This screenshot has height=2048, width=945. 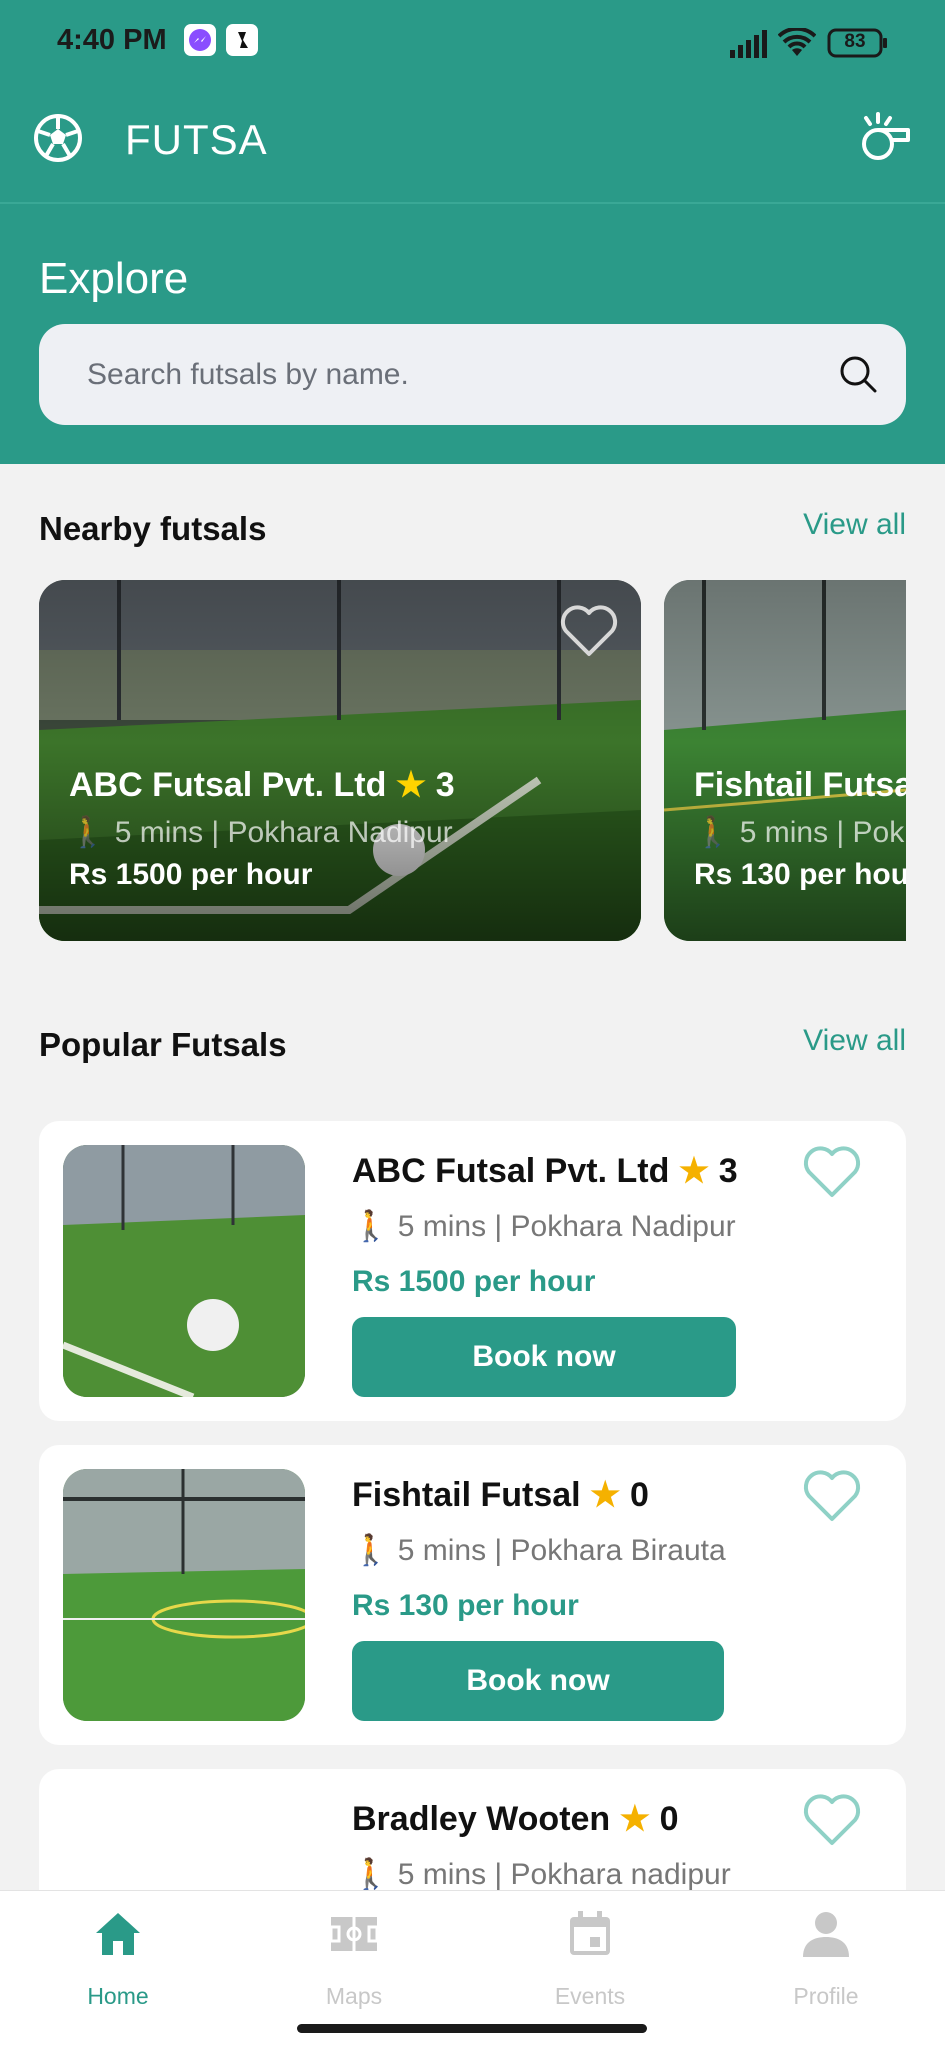 I want to click on nearby-card-title: ABC Futsal Pvt. Ltd ★ 3, so click(x=262, y=785).